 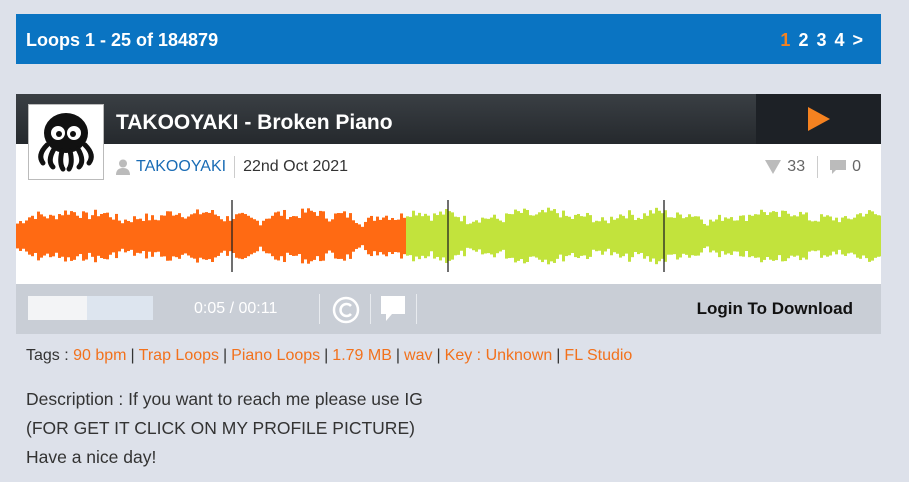 I want to click on tag-link: Trap Loops, so click(x=179, y=355).